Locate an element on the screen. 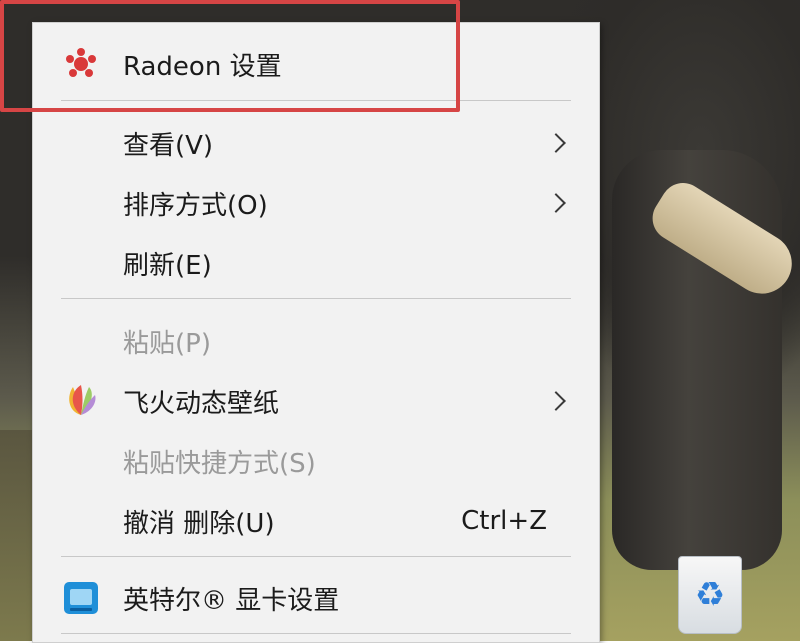  menu-item-undo-delete: 撤消 删除(U) Ctrl+Z is located at coordinates (316, 521).